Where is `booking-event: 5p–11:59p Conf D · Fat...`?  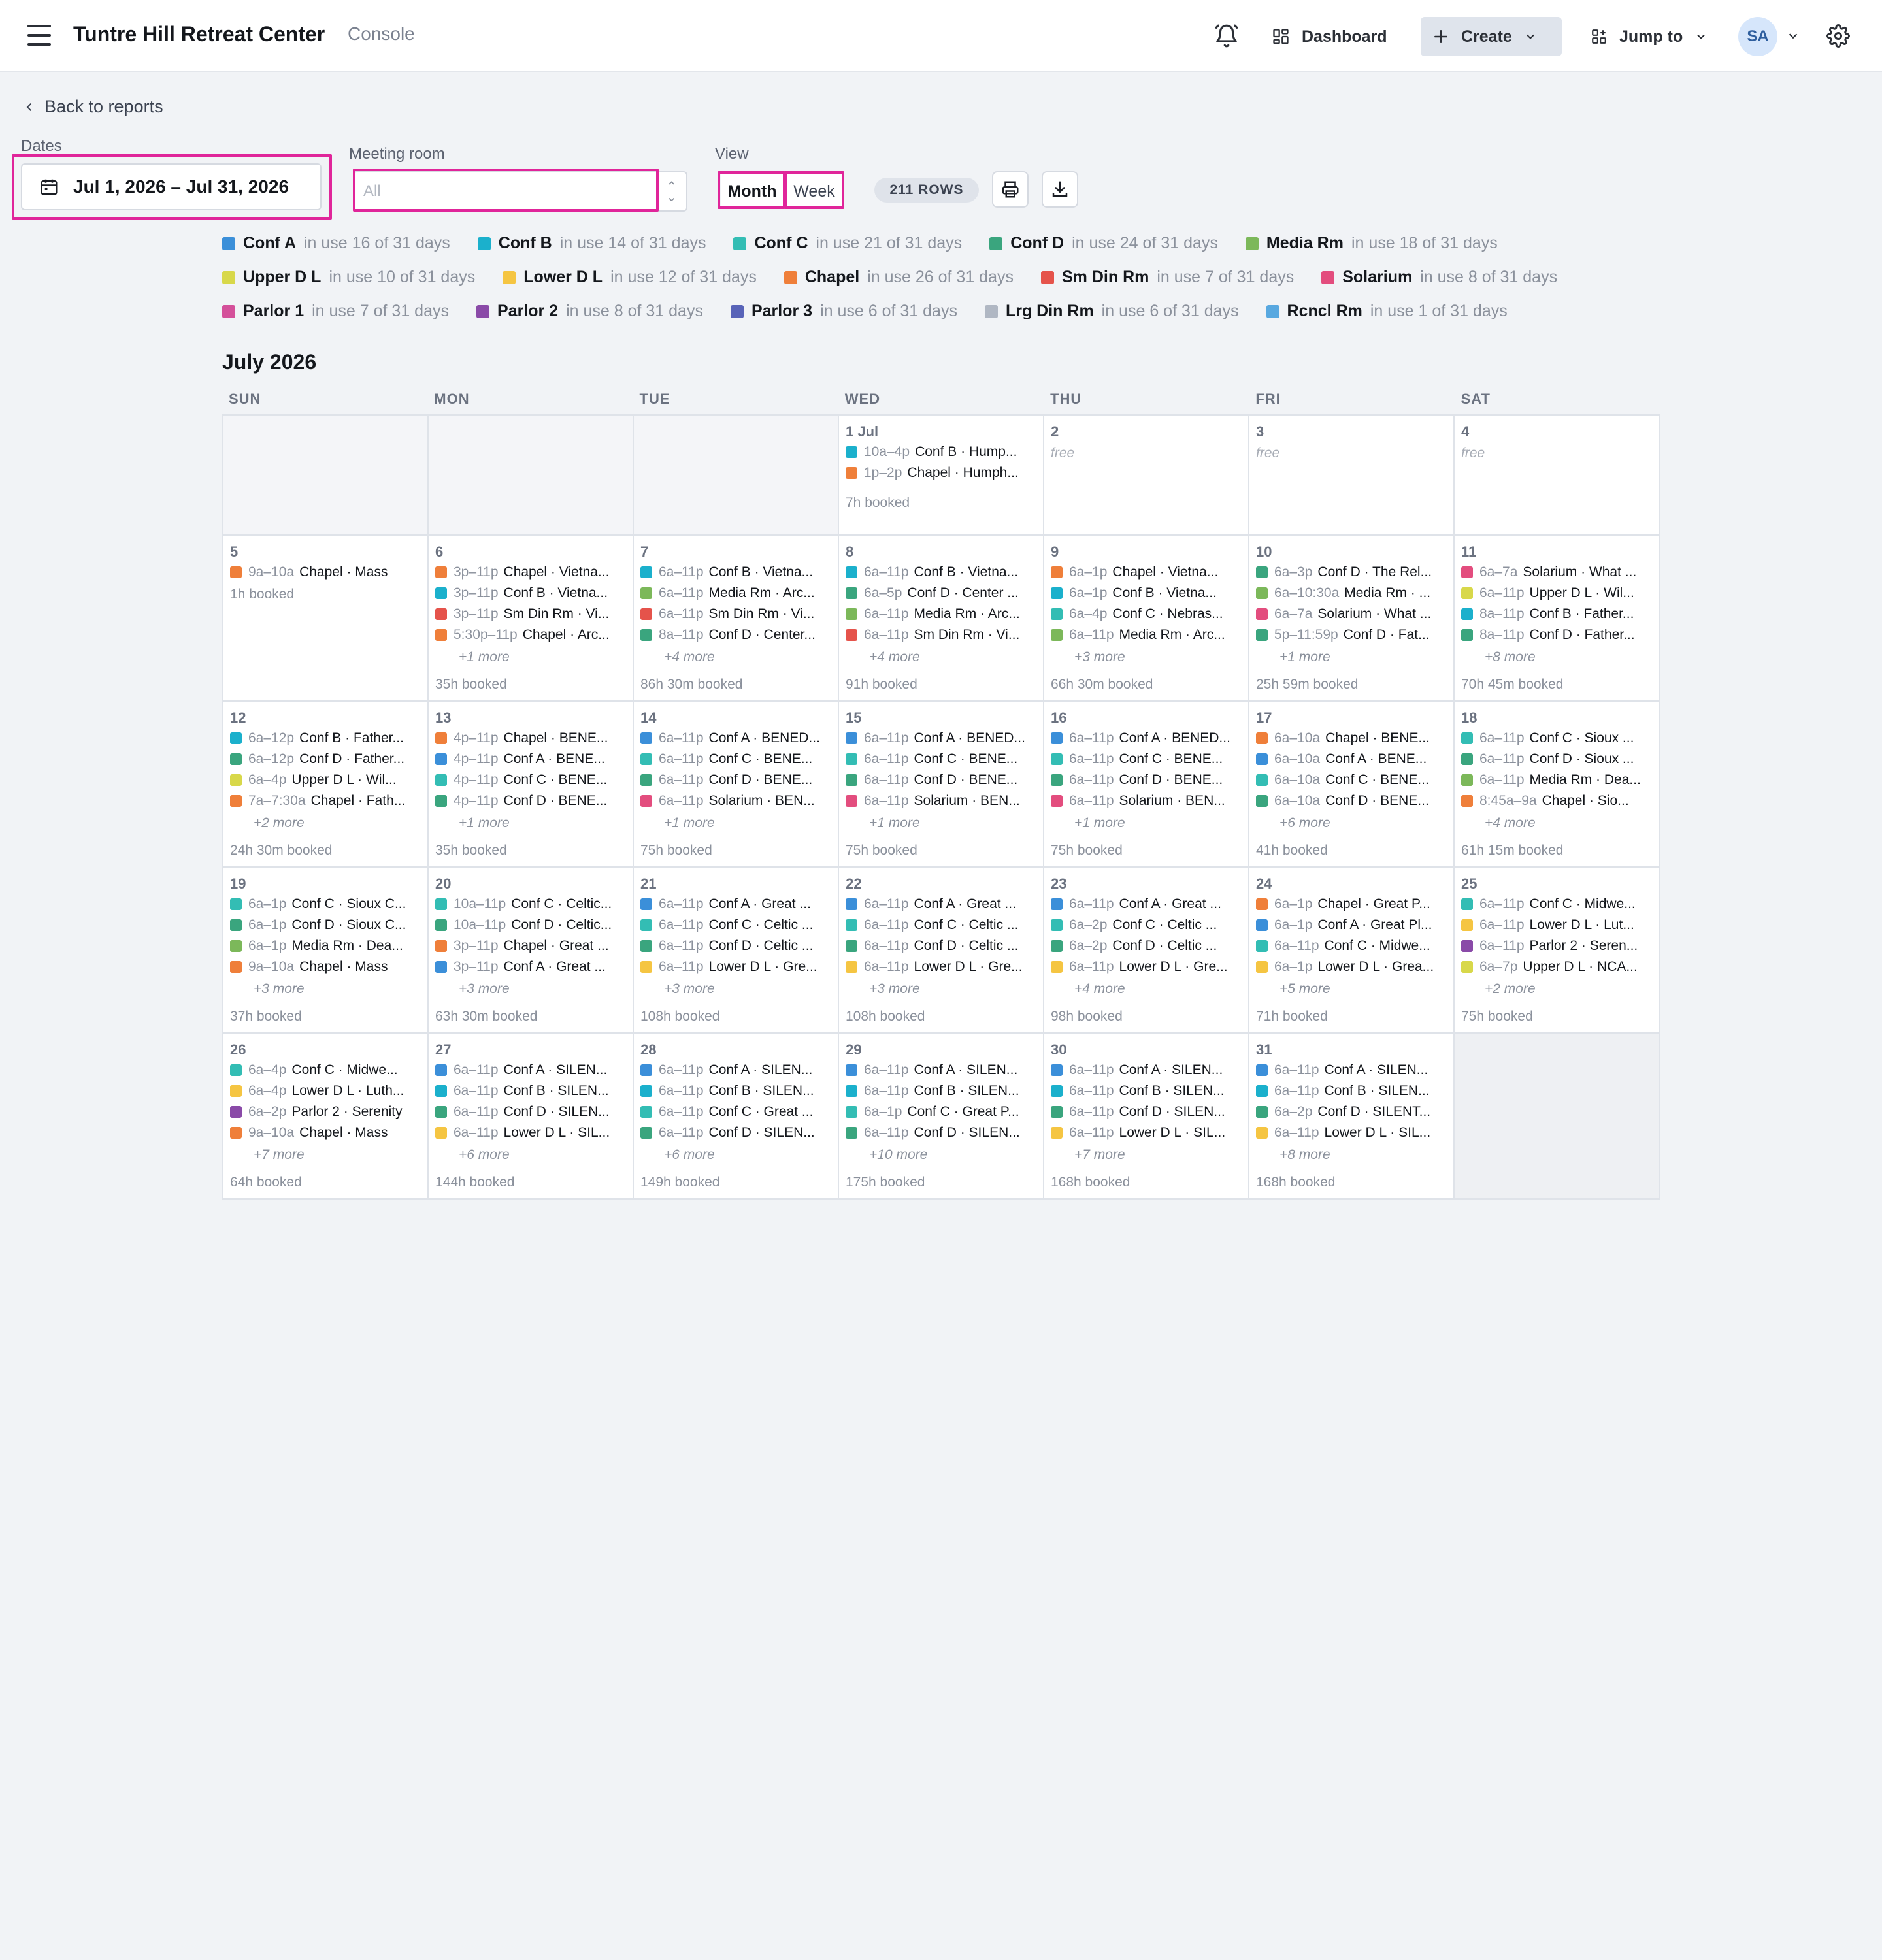 booking-event: 5p–11:59p Conf D · Fat... is located at coordinates (1352, 635).